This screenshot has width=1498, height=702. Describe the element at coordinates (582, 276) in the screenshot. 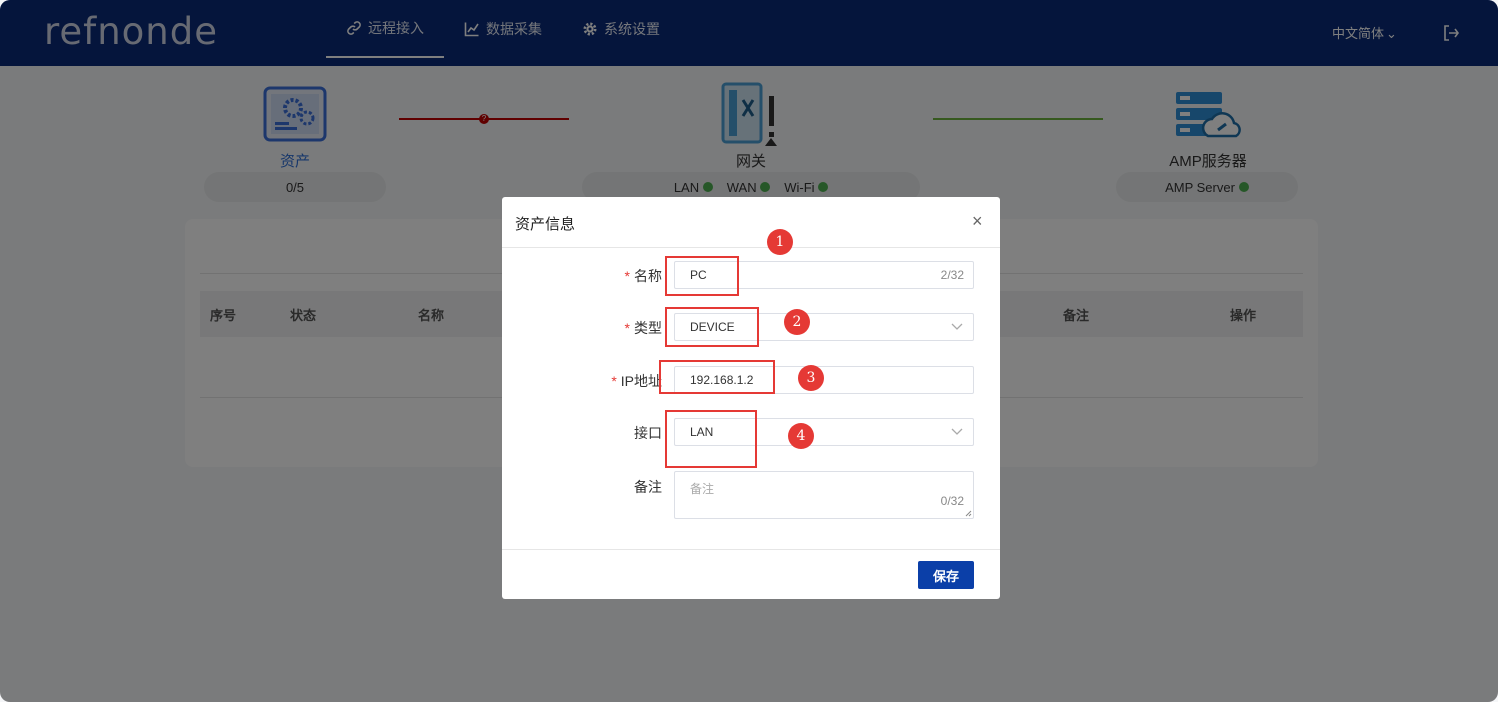

I see `name-label: * 名称` at that location.